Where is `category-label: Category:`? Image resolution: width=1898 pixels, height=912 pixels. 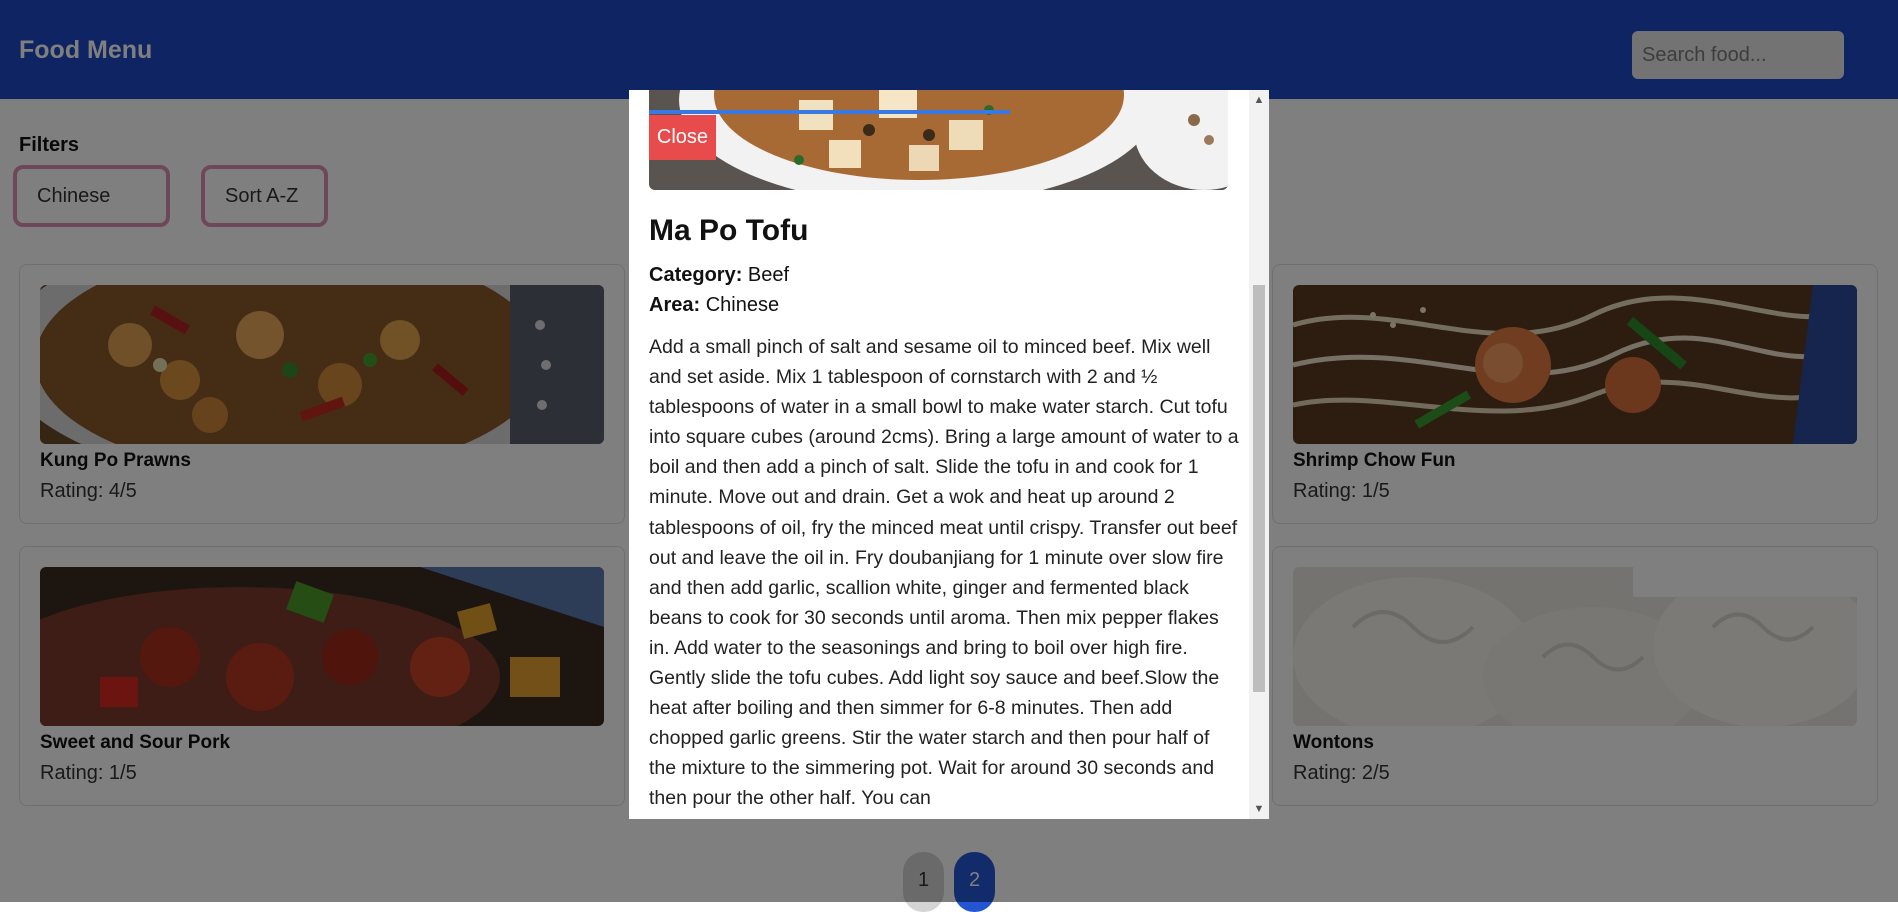
category-label: Category: is located at coordinates (696, 275).